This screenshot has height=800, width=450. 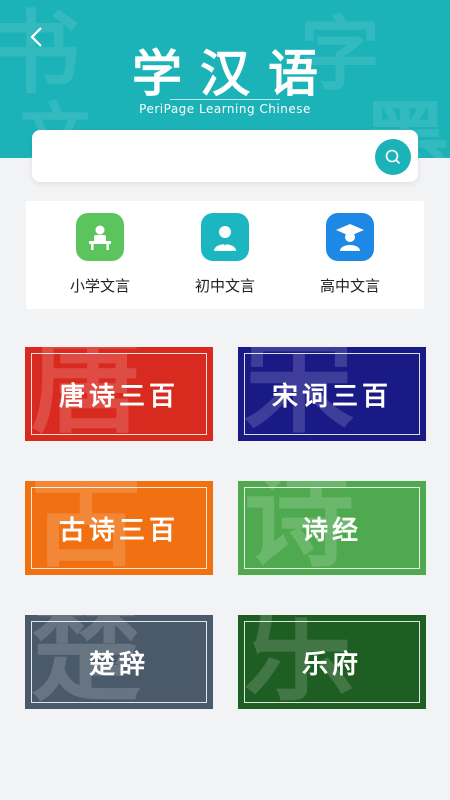 What do you see at coordinates (99, 286) in the screenshot?
I see `level-label: 小学文言` at bounding box center [99, 286].